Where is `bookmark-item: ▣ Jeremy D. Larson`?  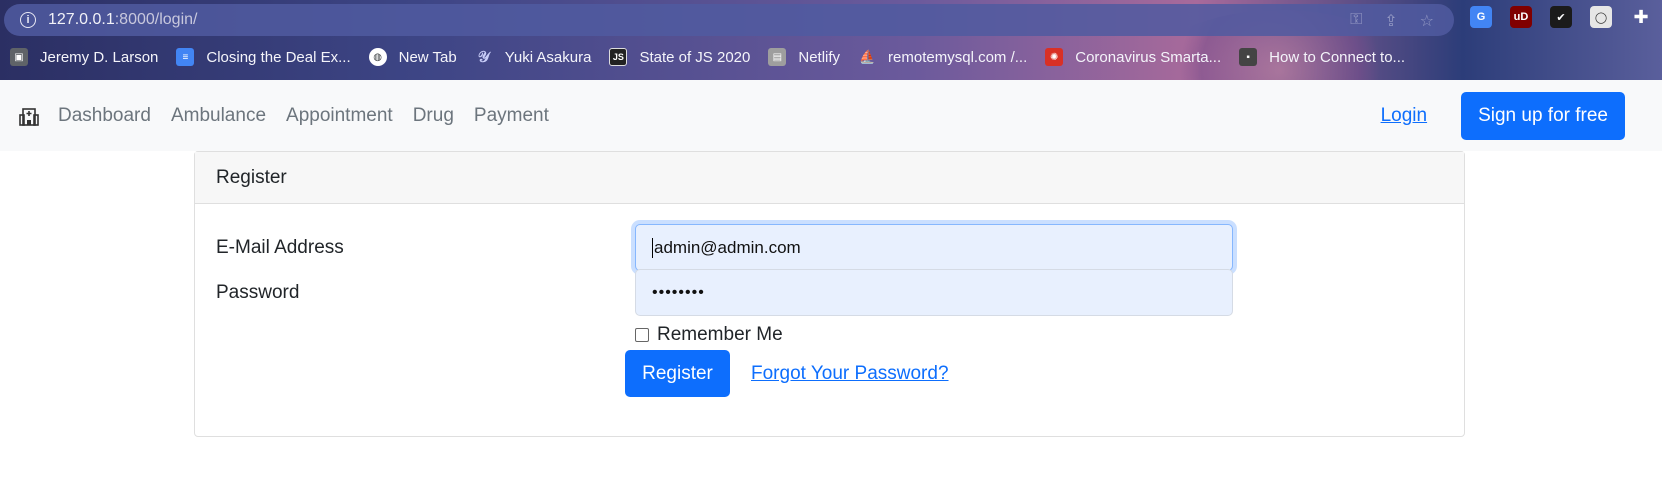 bookmark-item: ▣ Jeremy D. Larson is located at coordinates (84, 57).